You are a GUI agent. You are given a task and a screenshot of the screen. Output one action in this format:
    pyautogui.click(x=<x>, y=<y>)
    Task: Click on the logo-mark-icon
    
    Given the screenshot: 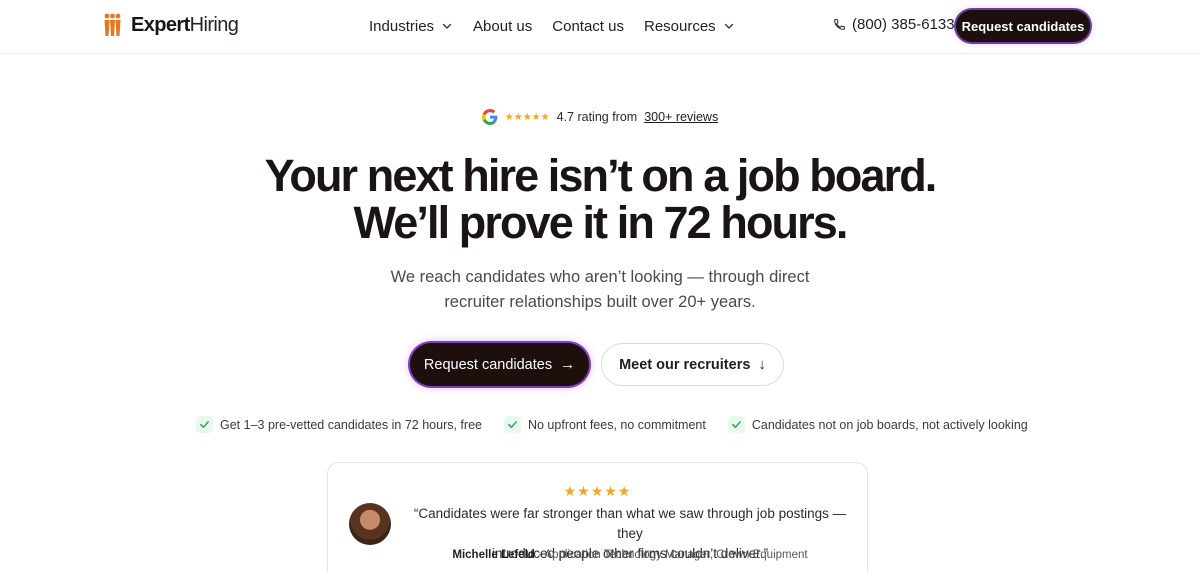 What is the action you would take?
    pyautogui.click(x=112, y=24)
    